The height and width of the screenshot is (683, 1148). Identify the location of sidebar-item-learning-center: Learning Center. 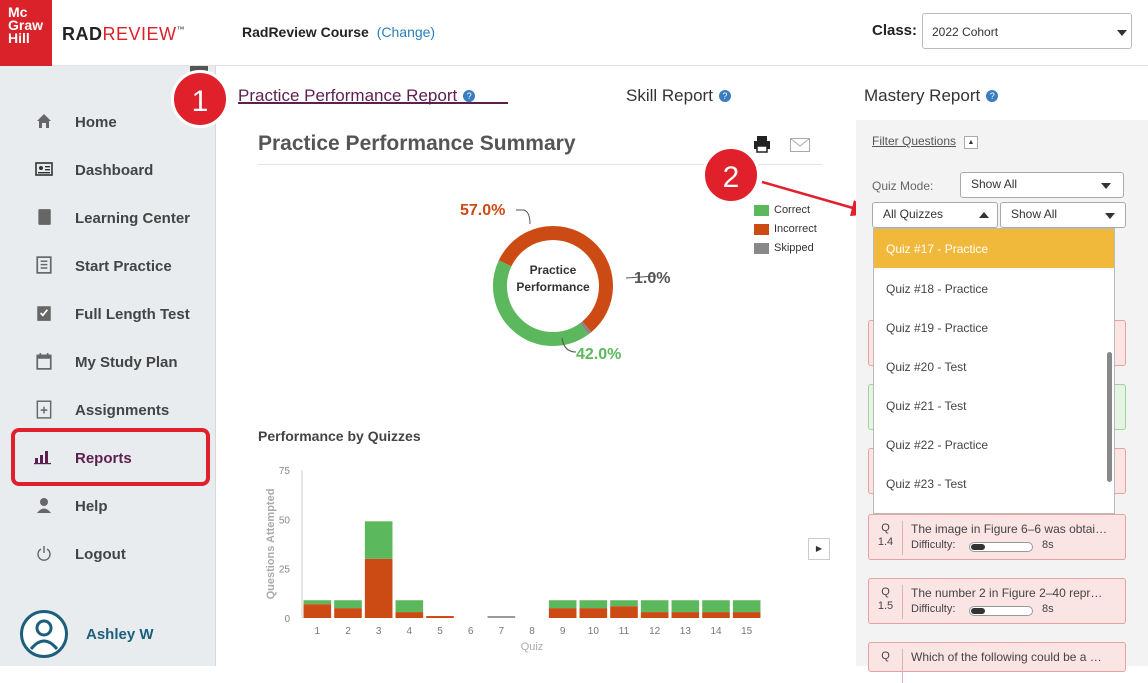
(108, 218).